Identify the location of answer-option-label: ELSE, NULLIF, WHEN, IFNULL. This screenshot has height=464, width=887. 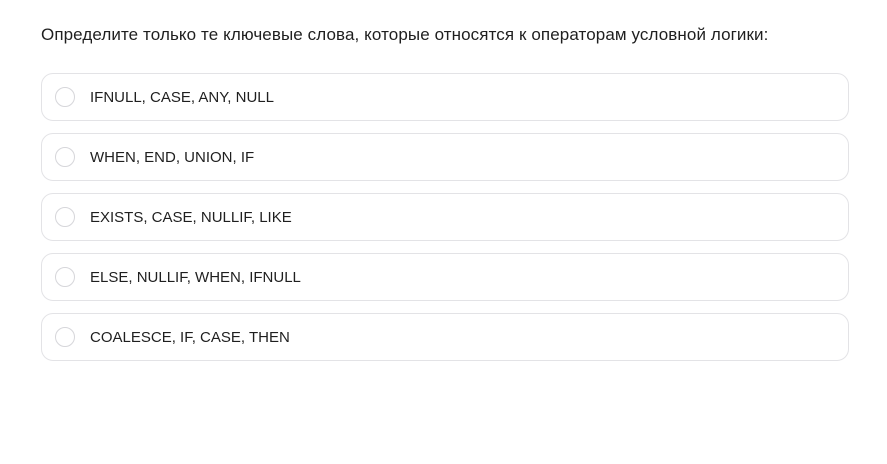
(195, 277).